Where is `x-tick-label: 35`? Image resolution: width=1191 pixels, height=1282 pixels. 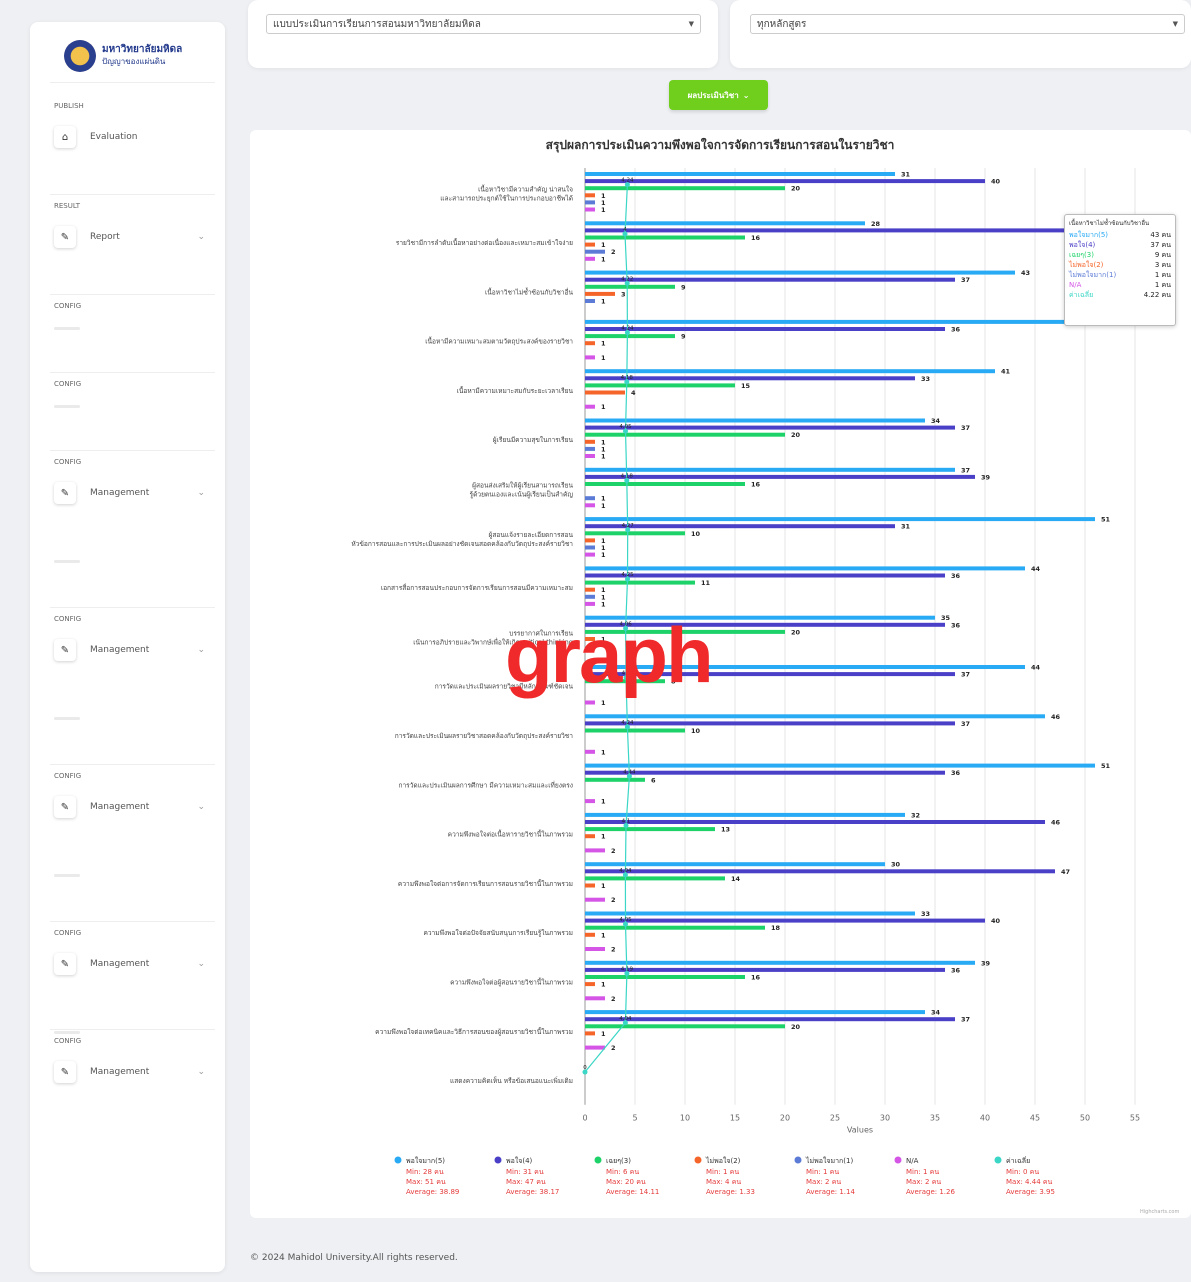 x-tick-label: 35 is located at coordinates (935, 1118).